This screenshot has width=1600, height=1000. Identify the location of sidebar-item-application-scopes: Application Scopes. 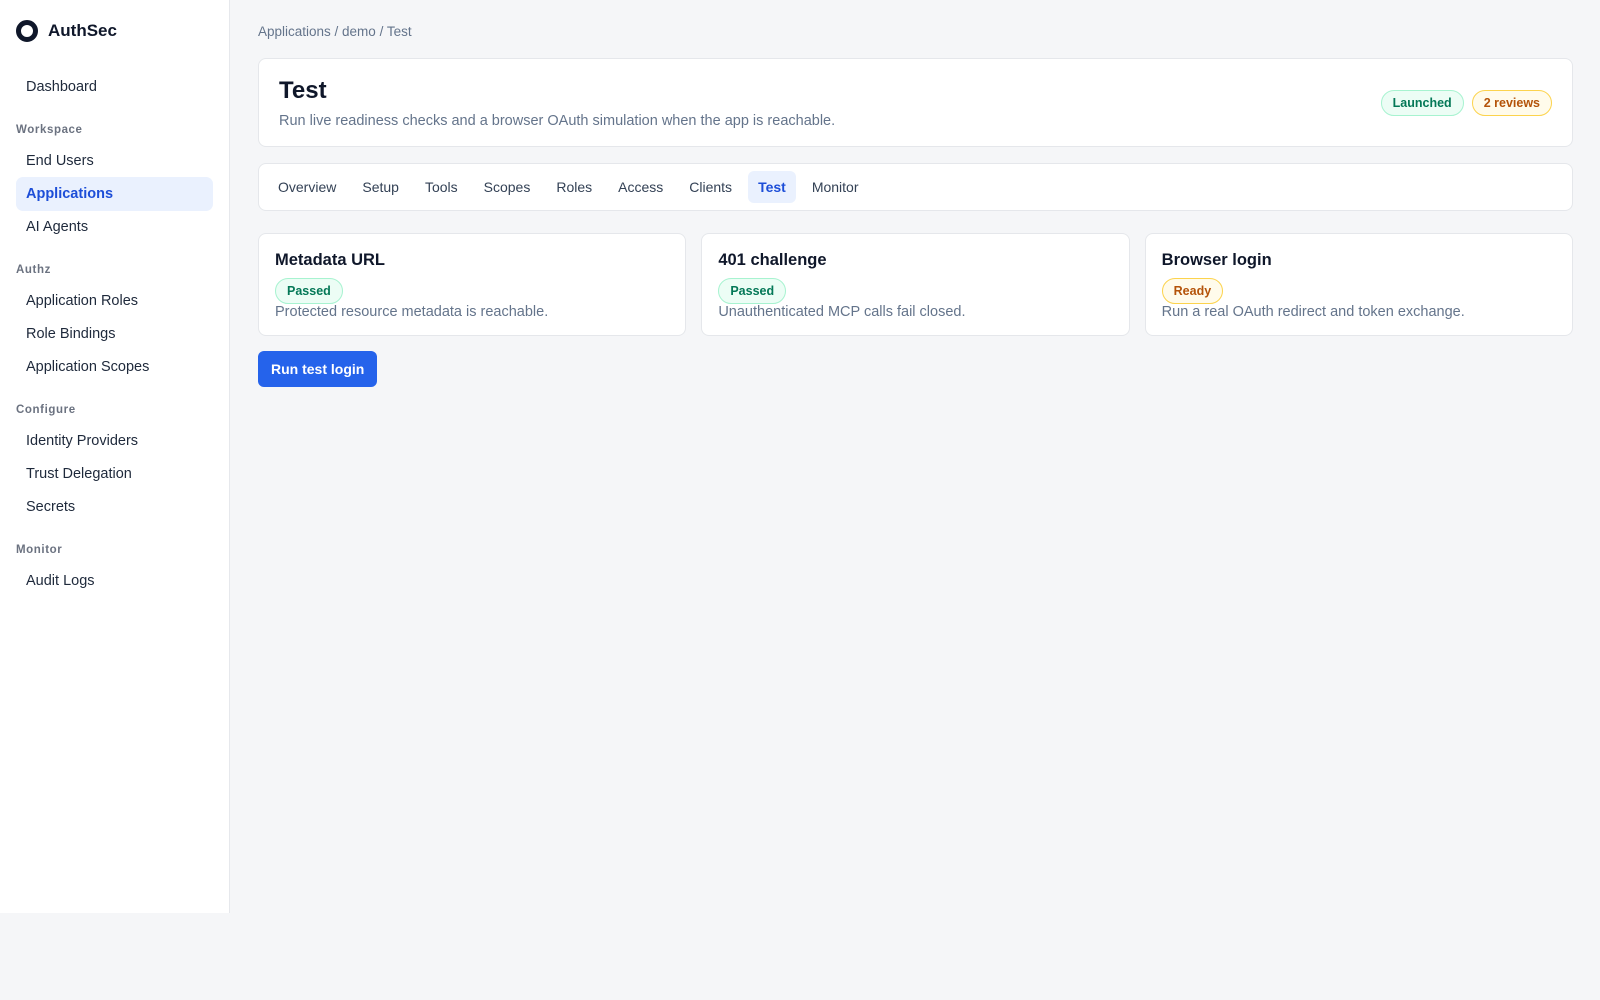
(114, 367).